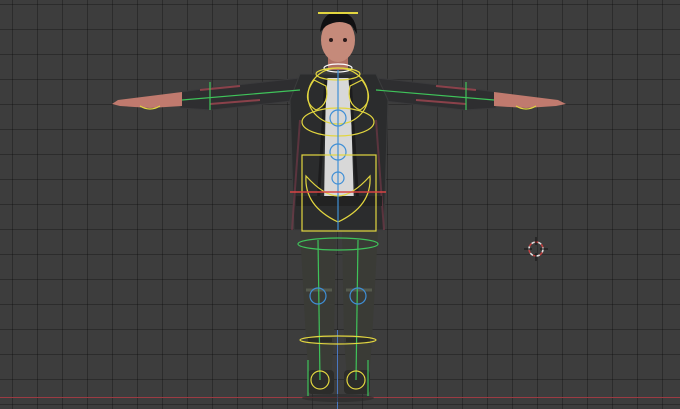  I want to click on right-arm, so click(470, 94).